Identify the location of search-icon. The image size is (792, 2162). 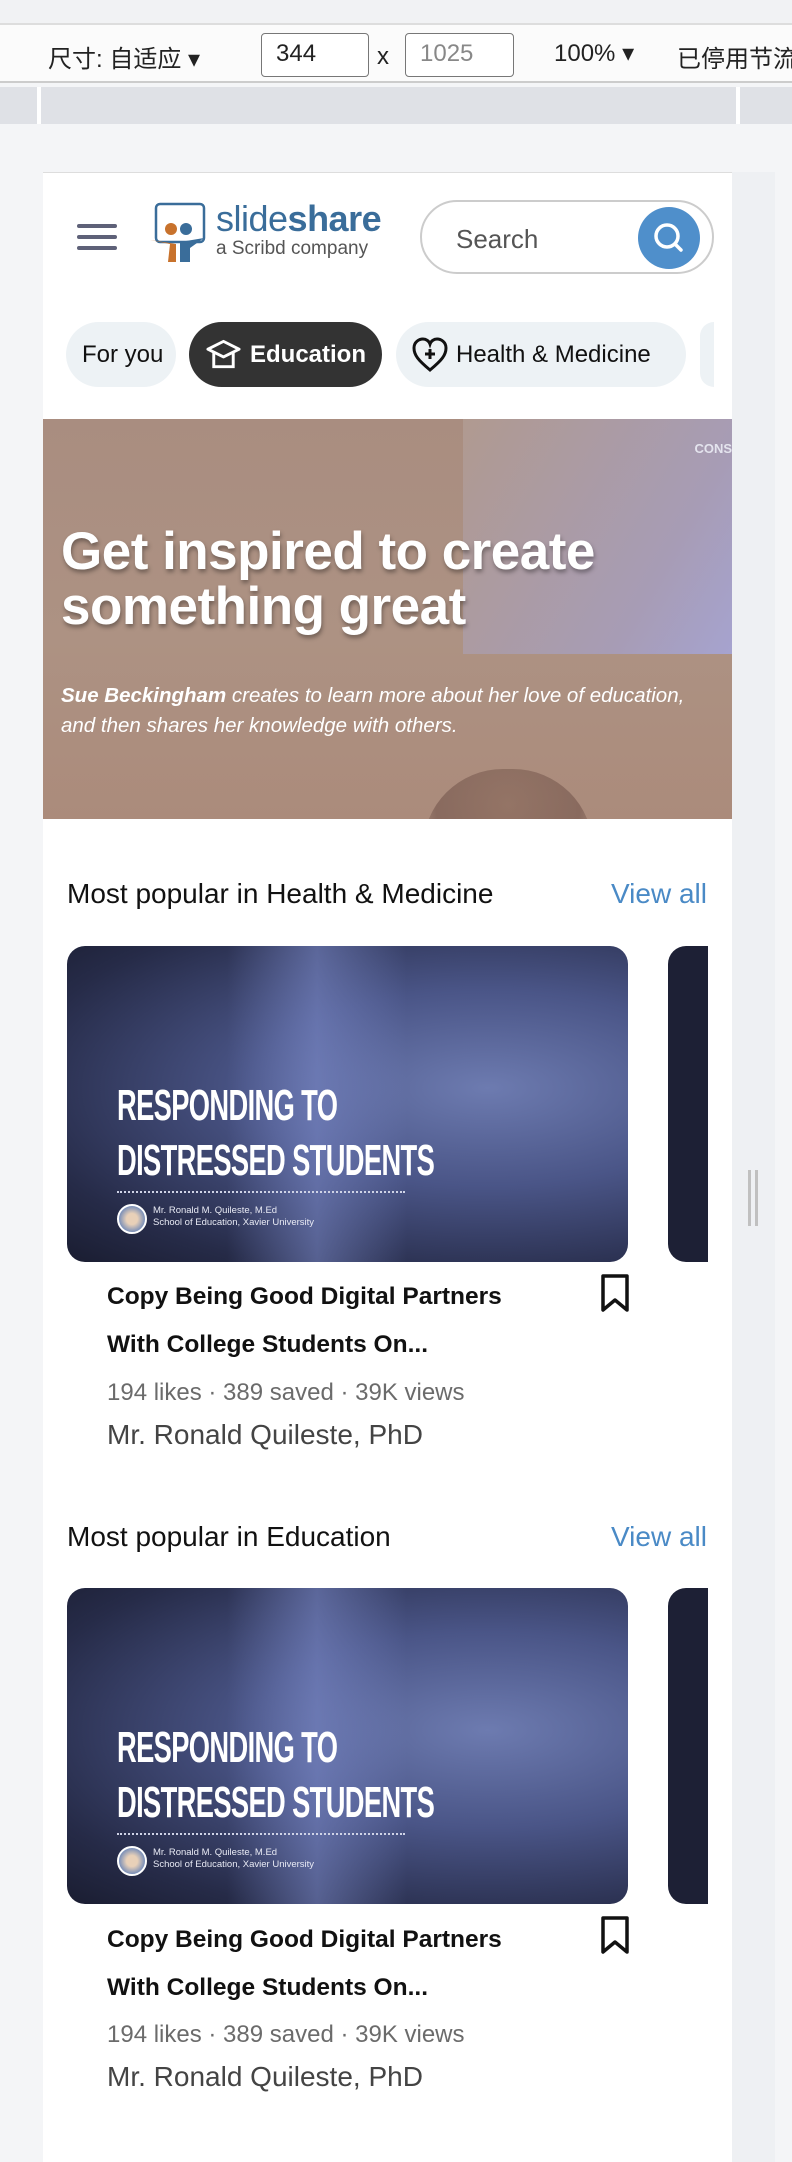
(668, 237).